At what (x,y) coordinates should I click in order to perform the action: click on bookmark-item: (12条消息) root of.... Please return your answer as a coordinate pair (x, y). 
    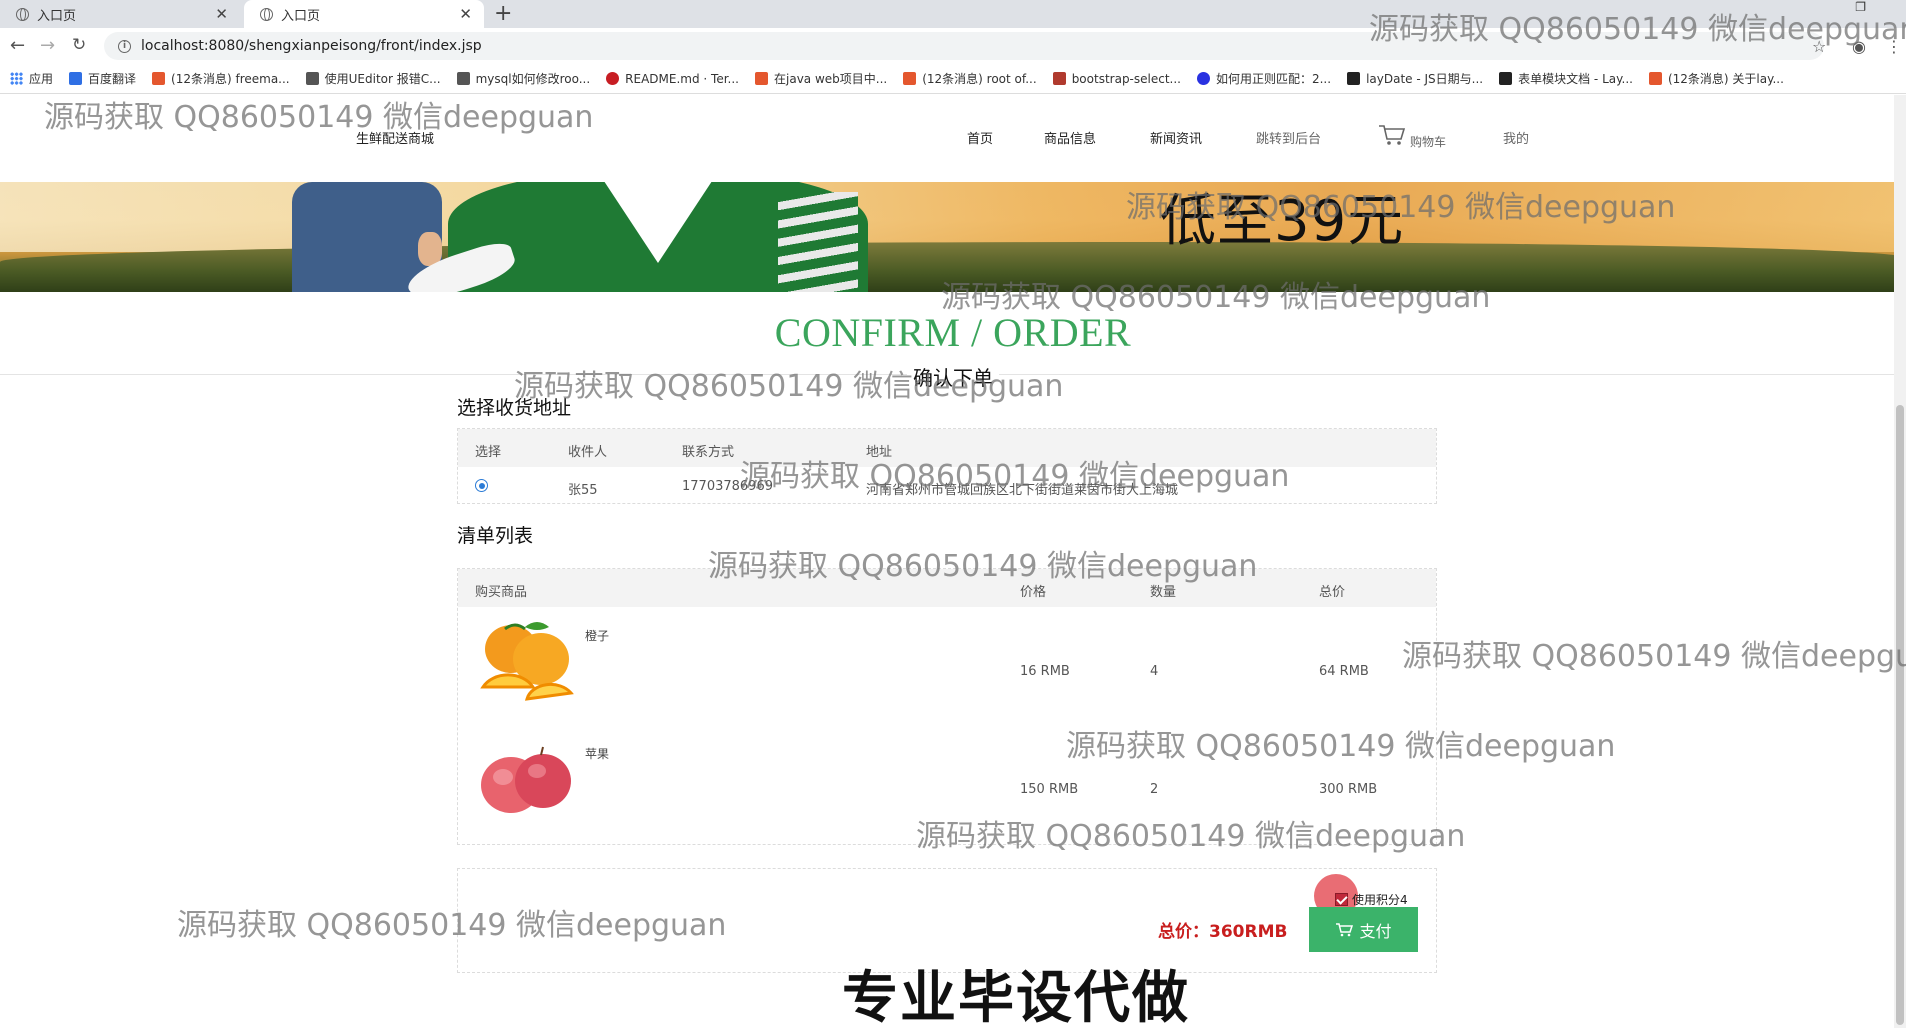
    Looking at the image, I should click on (970, 78).